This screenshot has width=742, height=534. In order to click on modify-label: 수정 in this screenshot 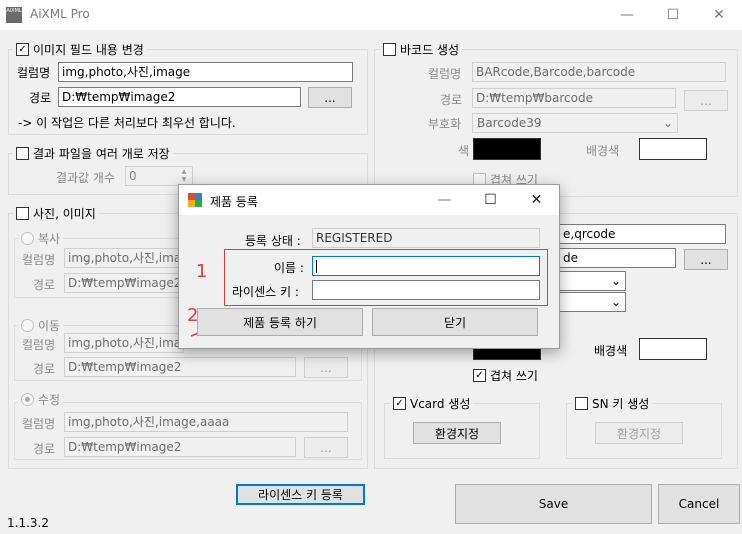, I will do `click(49, 400)`.